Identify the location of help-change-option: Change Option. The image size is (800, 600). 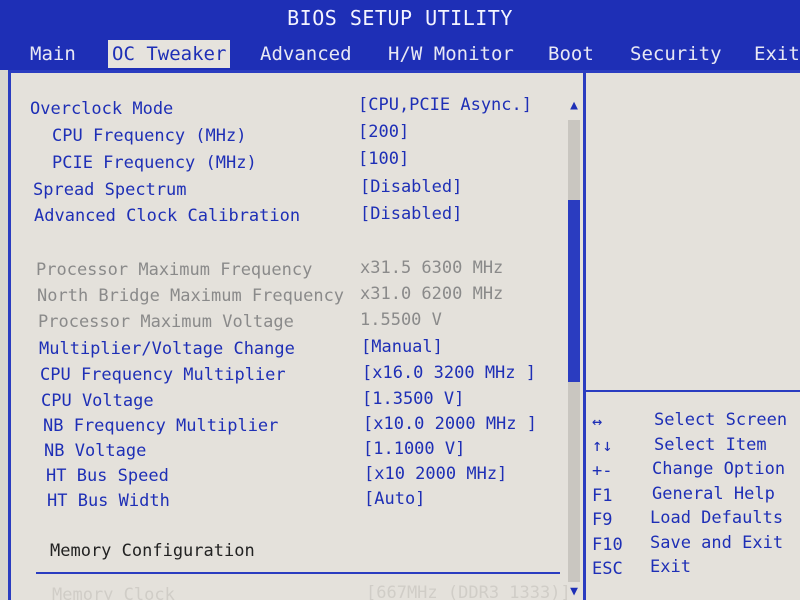
(719, 469).